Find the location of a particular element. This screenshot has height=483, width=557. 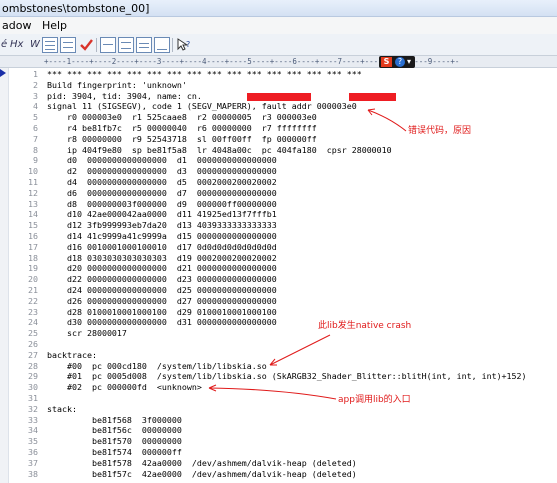

document-icon is located at coordinates (144, 45).